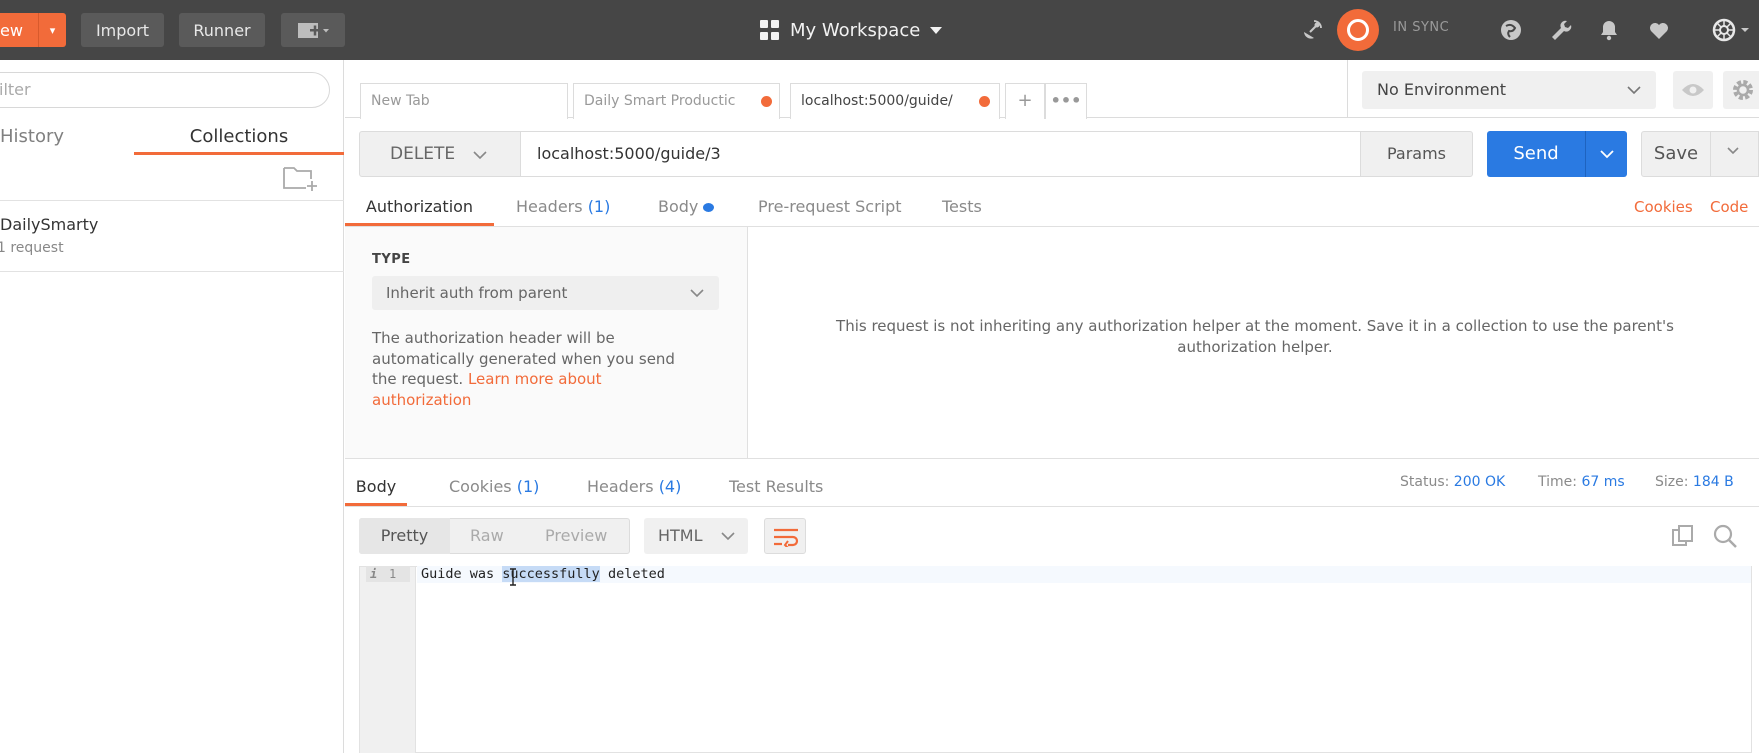 The width and height of the screenshot is (1759, 753). I want to click on user-avatar-icon, so click(1732, 30).